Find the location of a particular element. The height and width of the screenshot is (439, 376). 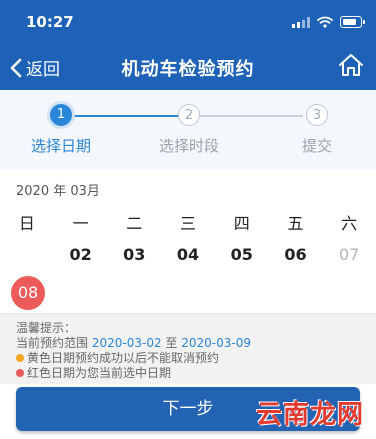

step-label: 选择时段 is located at coordinates (188, 146).